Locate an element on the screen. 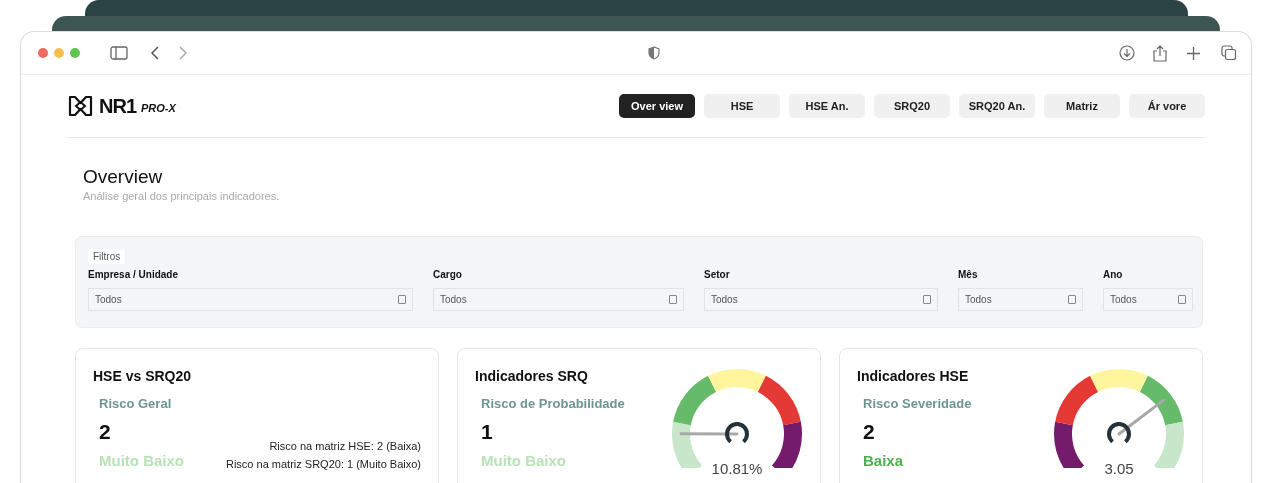 The image size is (1272, 483). nav-tab: Matriz is located at coordinates (1082, 106).